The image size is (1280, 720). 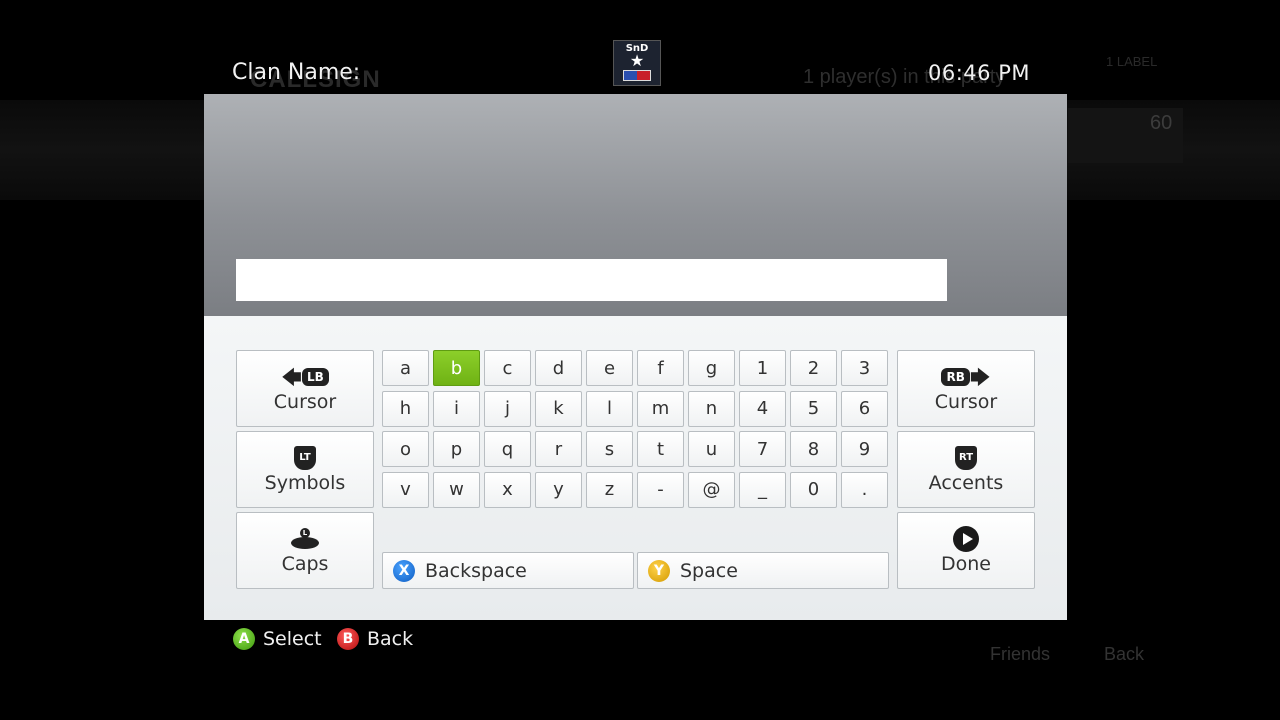 What do you see at coordinates (864, 368) in the screenshot?
I see `key-3: 3` at bounding box center [864, 368].